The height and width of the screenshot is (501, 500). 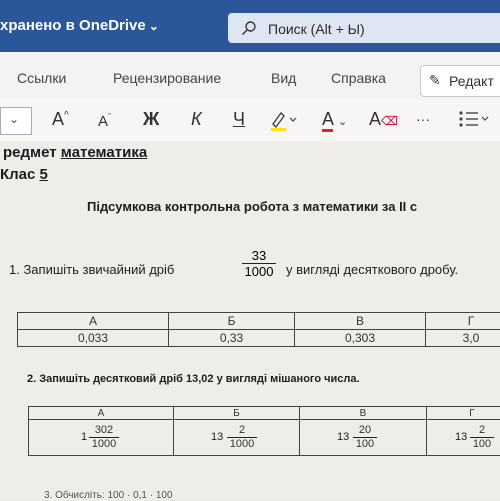 I want to click on tab-references: Ссылки, so click(x=41, y=78).